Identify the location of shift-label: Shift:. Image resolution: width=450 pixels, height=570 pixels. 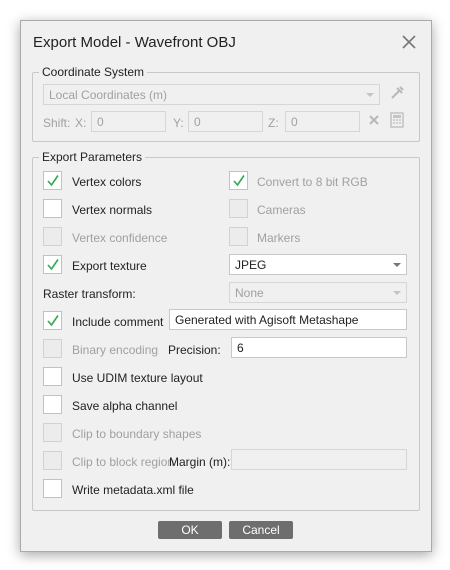
(57, 123).